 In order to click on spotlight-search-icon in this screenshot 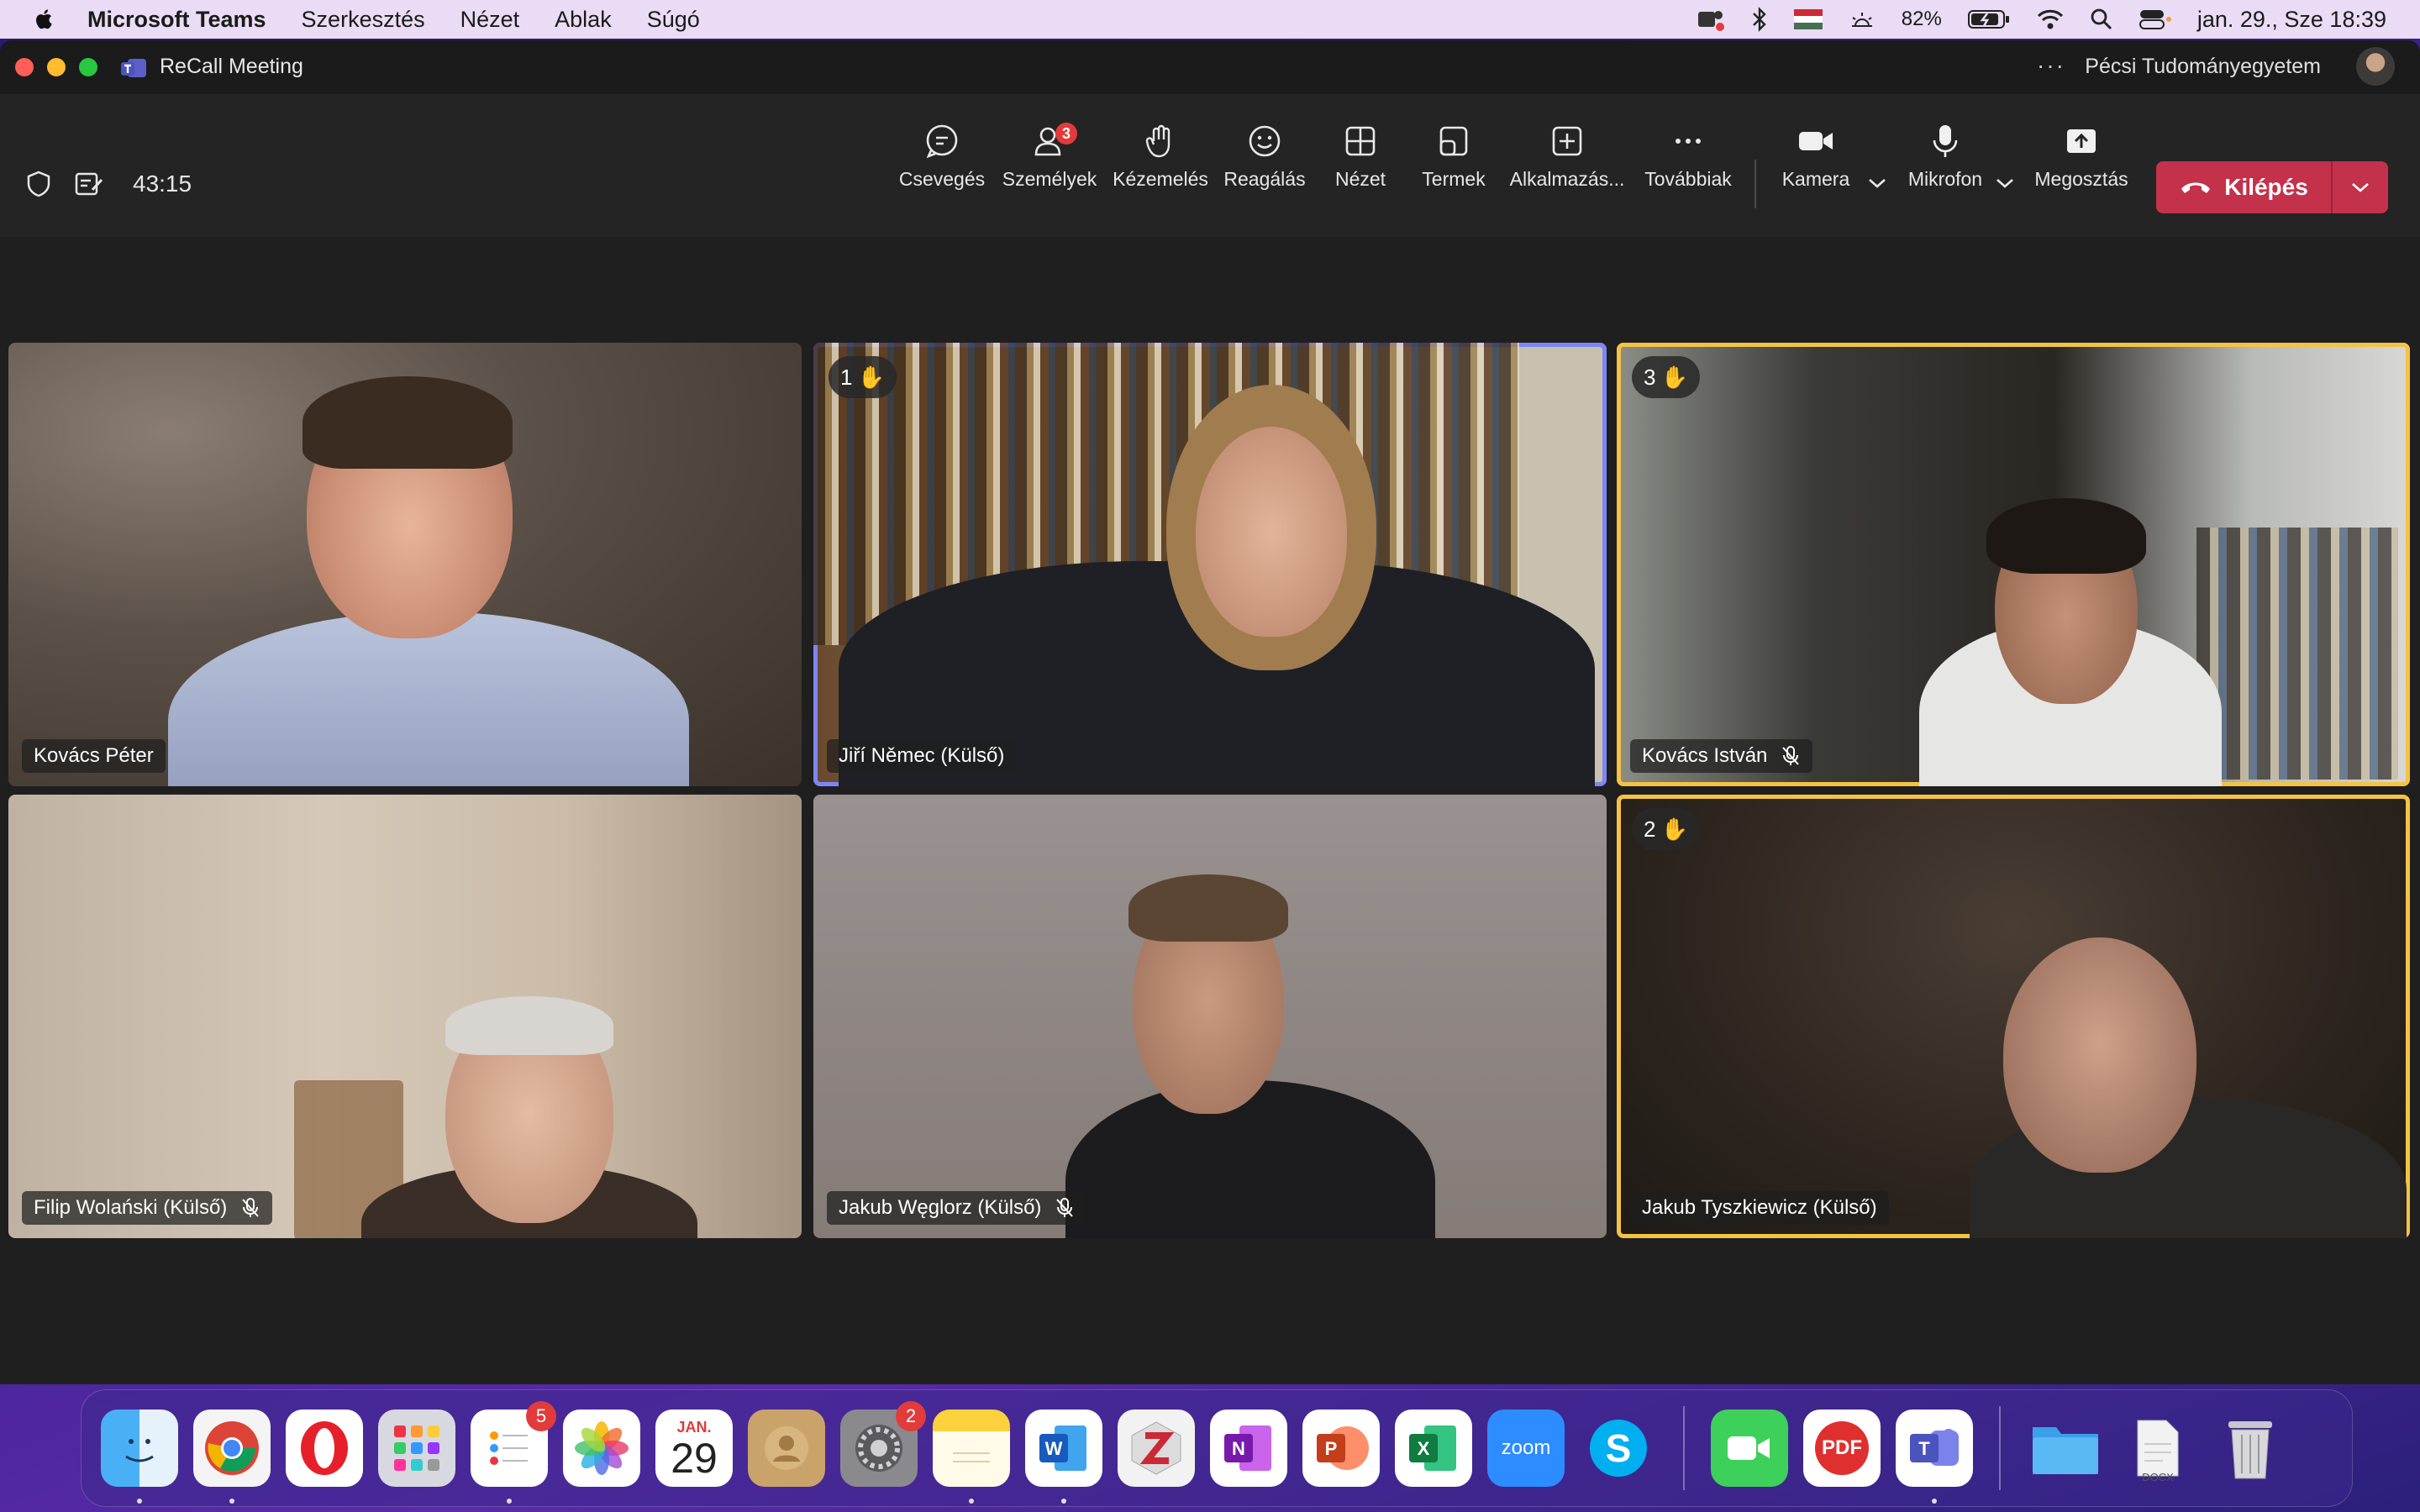, I will do `click(2101, 19)`.